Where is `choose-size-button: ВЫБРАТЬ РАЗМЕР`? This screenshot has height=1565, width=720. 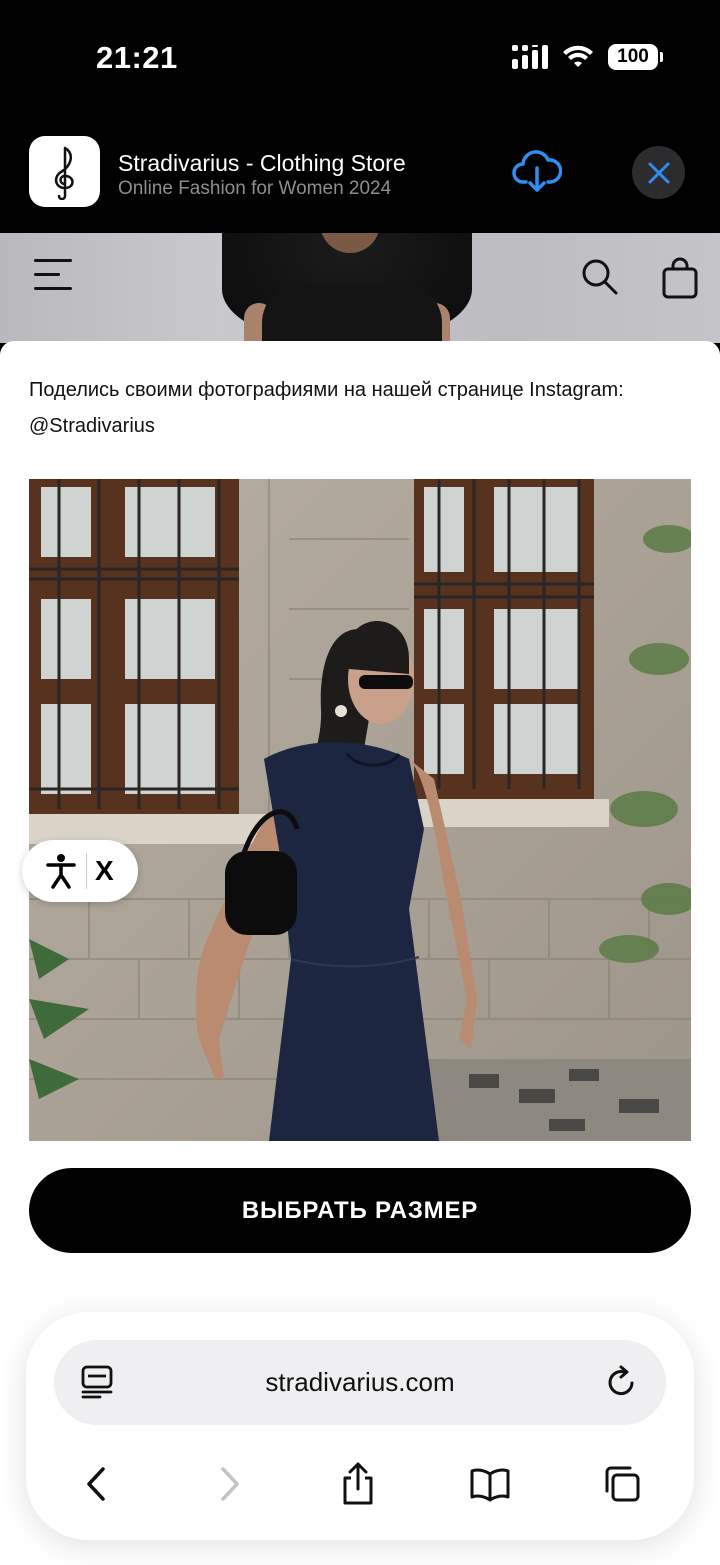
choose-size-button: ВЫБРАТЬ РАЗМЕР is located at coordinates (360, 1210).